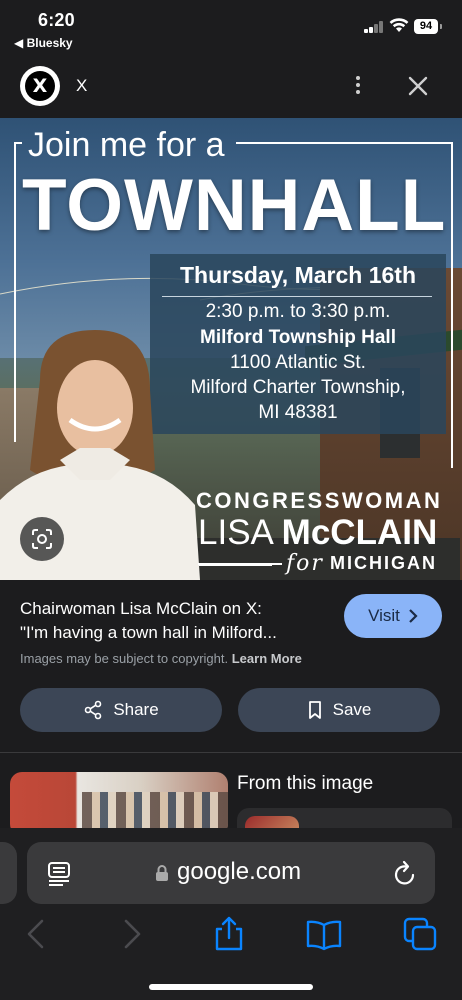 This screenshot has height=1000, width=462. Describe the element at coordinates (298, 311) in the screenshot. I see `event-time: 2:30 p.m. to 3:30 p.m.` at that location.